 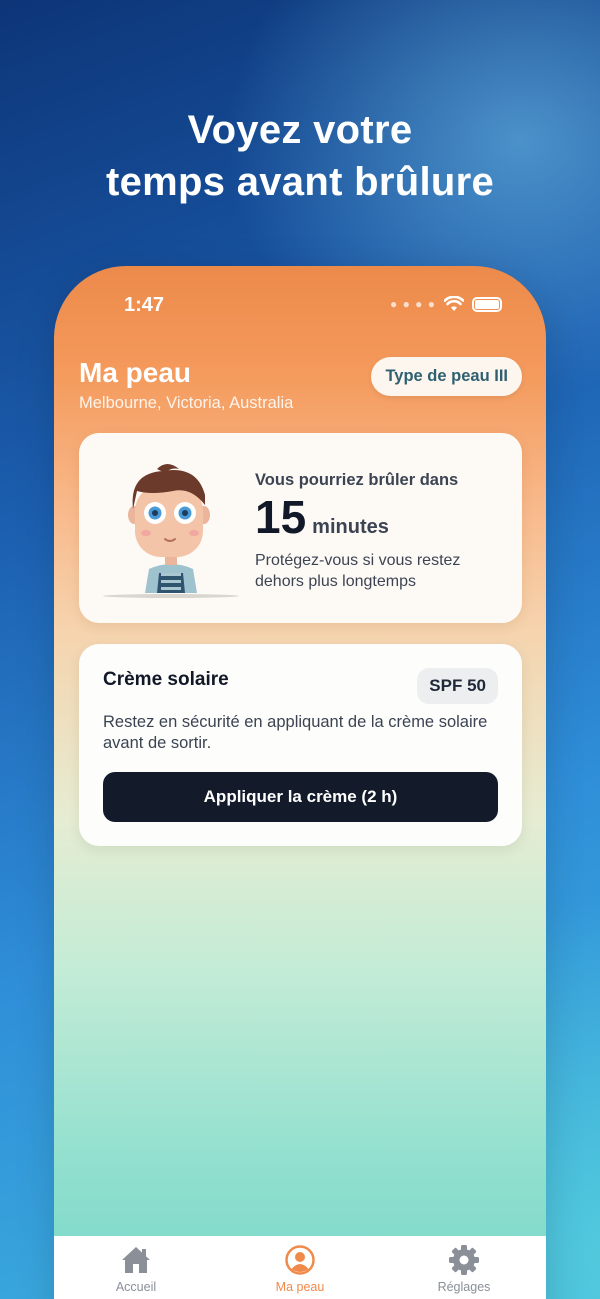 I want to click on tab-bar: Accueil Ma peau Réglages, so click(x=300, y=1267).